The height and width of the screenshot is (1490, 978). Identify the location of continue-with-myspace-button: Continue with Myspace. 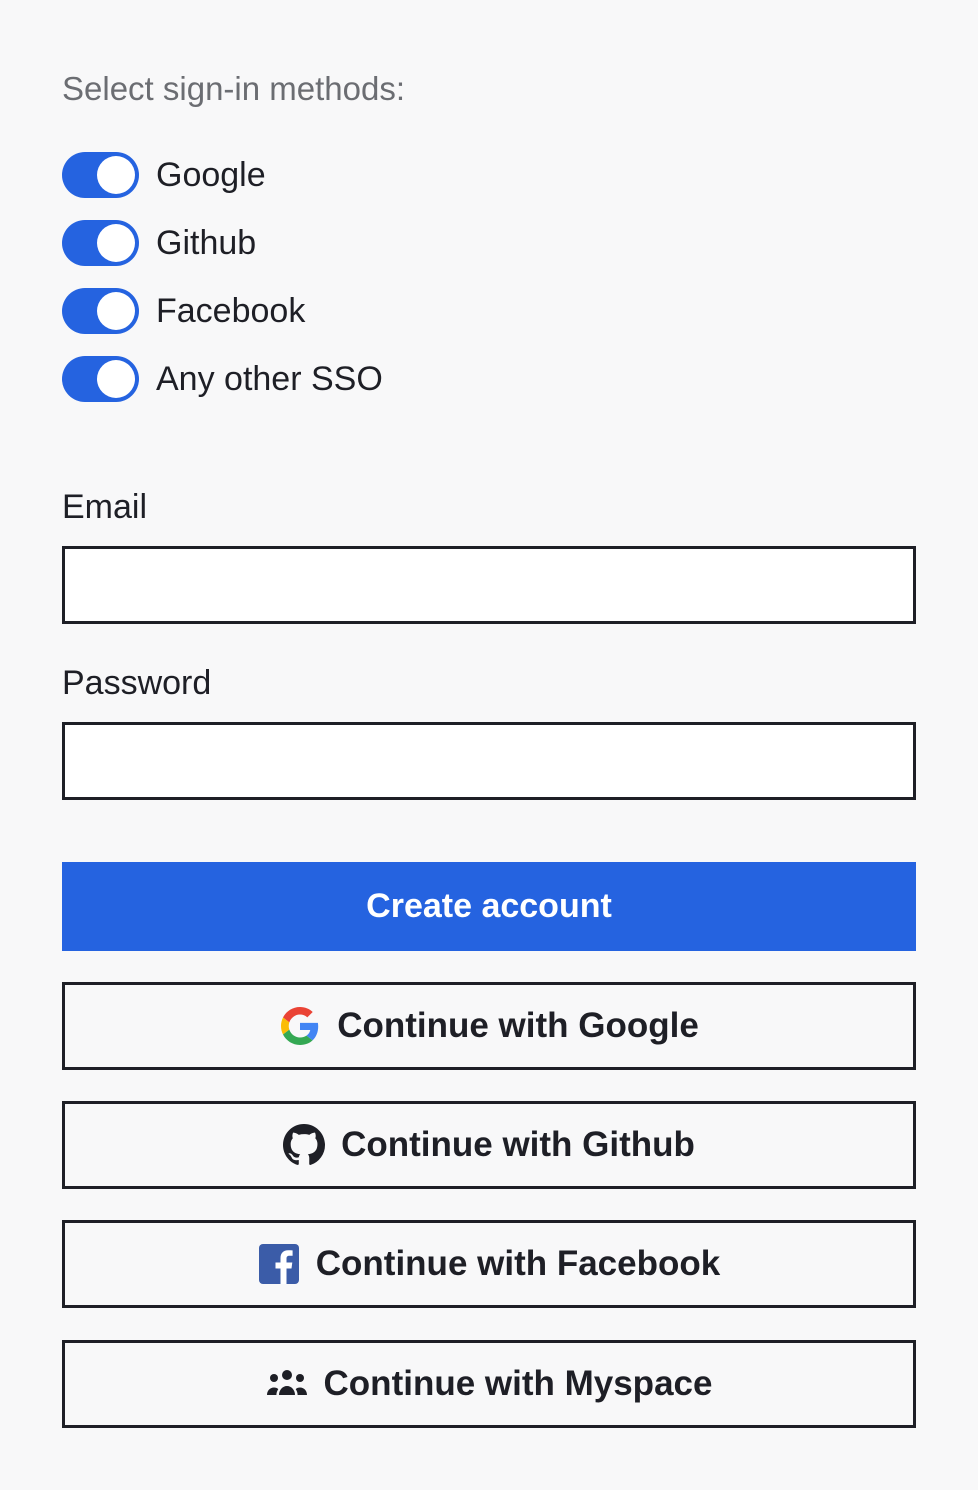
(489, 1384).